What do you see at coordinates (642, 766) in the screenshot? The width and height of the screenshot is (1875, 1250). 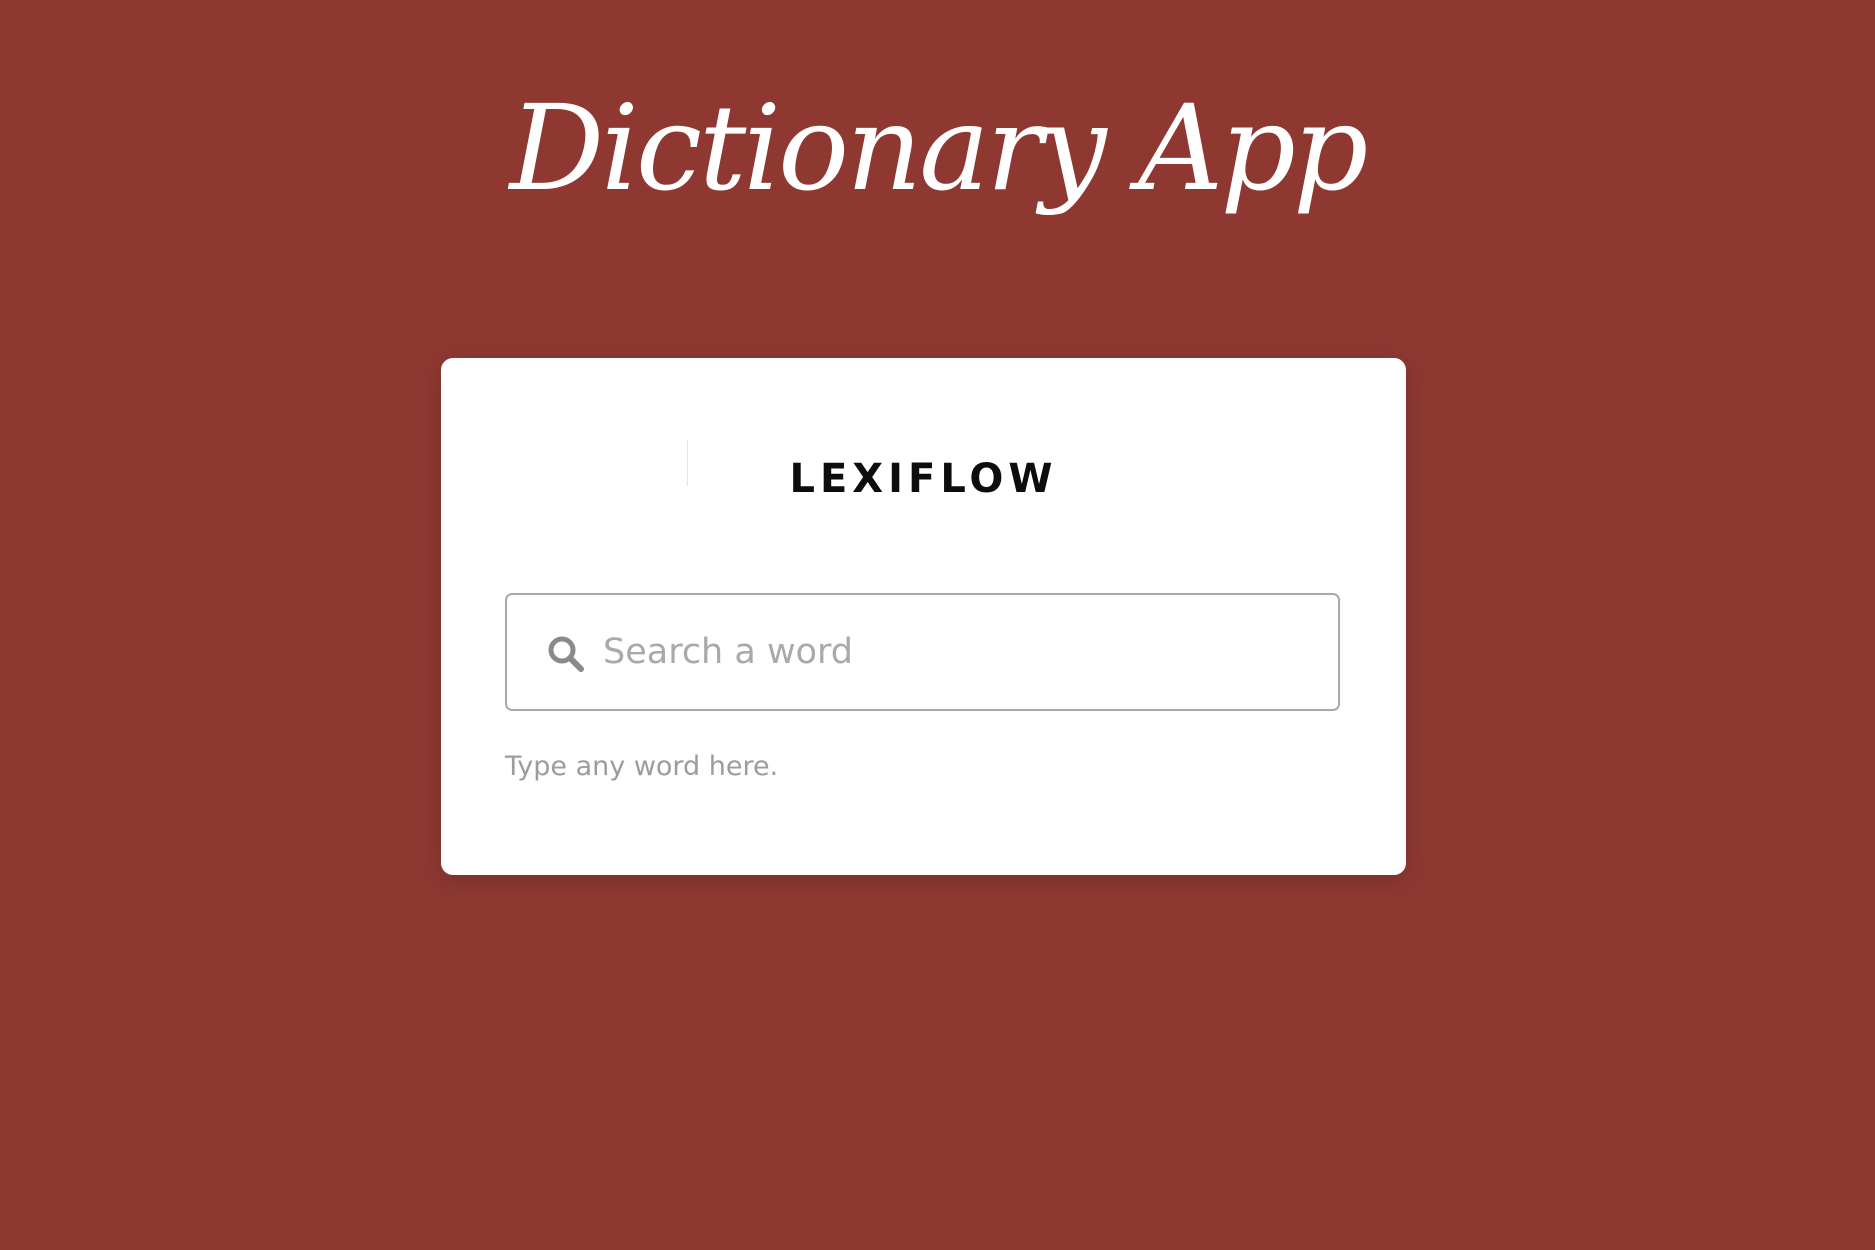 I see `search-hint: Type any word here.` at bounding box center [642, 766].